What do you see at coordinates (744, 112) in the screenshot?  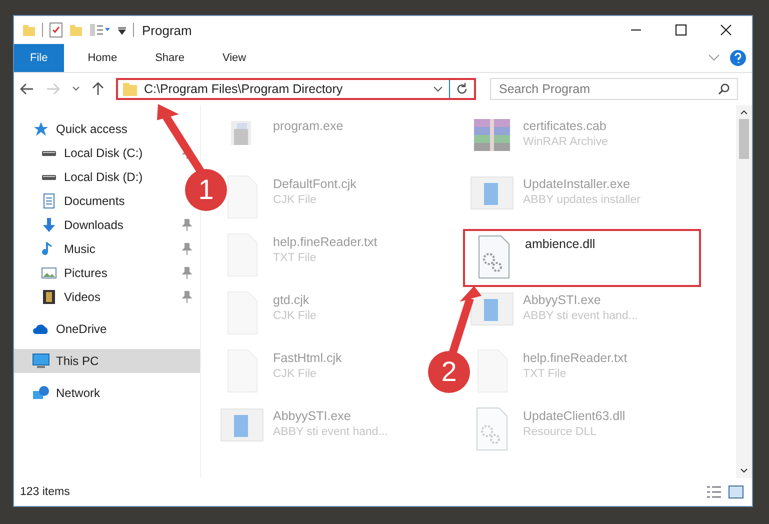 I see `scroll-up-icon` at bounding box center [744, 112].